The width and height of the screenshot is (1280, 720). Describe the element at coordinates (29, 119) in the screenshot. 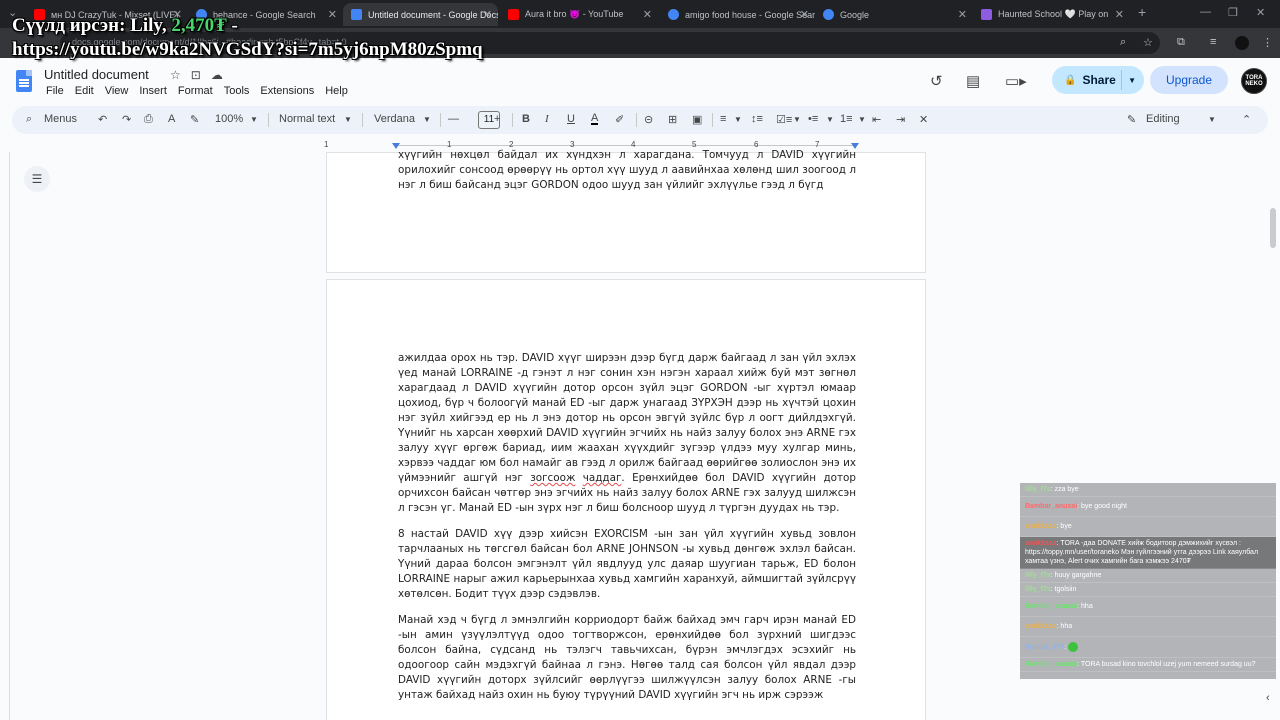

I see `search-menus-icon: ⌕` at that location.